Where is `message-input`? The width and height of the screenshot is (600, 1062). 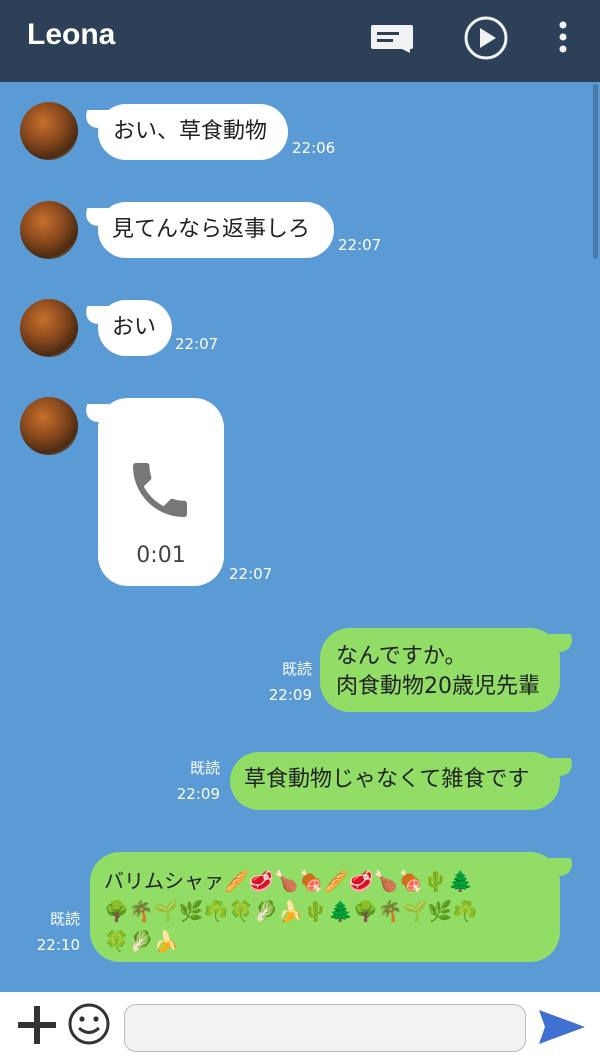 message-input is located at coordinates (325, 1028).